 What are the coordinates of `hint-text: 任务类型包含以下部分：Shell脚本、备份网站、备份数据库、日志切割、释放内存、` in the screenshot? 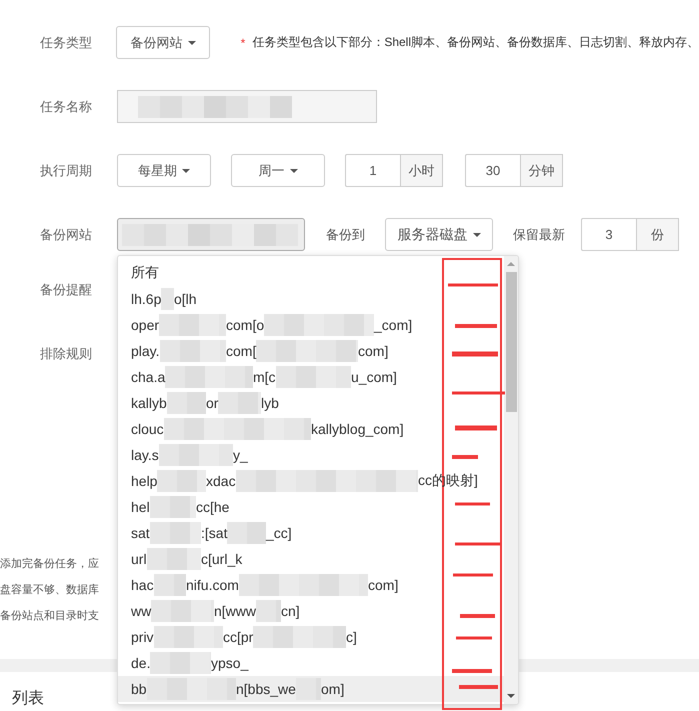 It's located at (475, 42).